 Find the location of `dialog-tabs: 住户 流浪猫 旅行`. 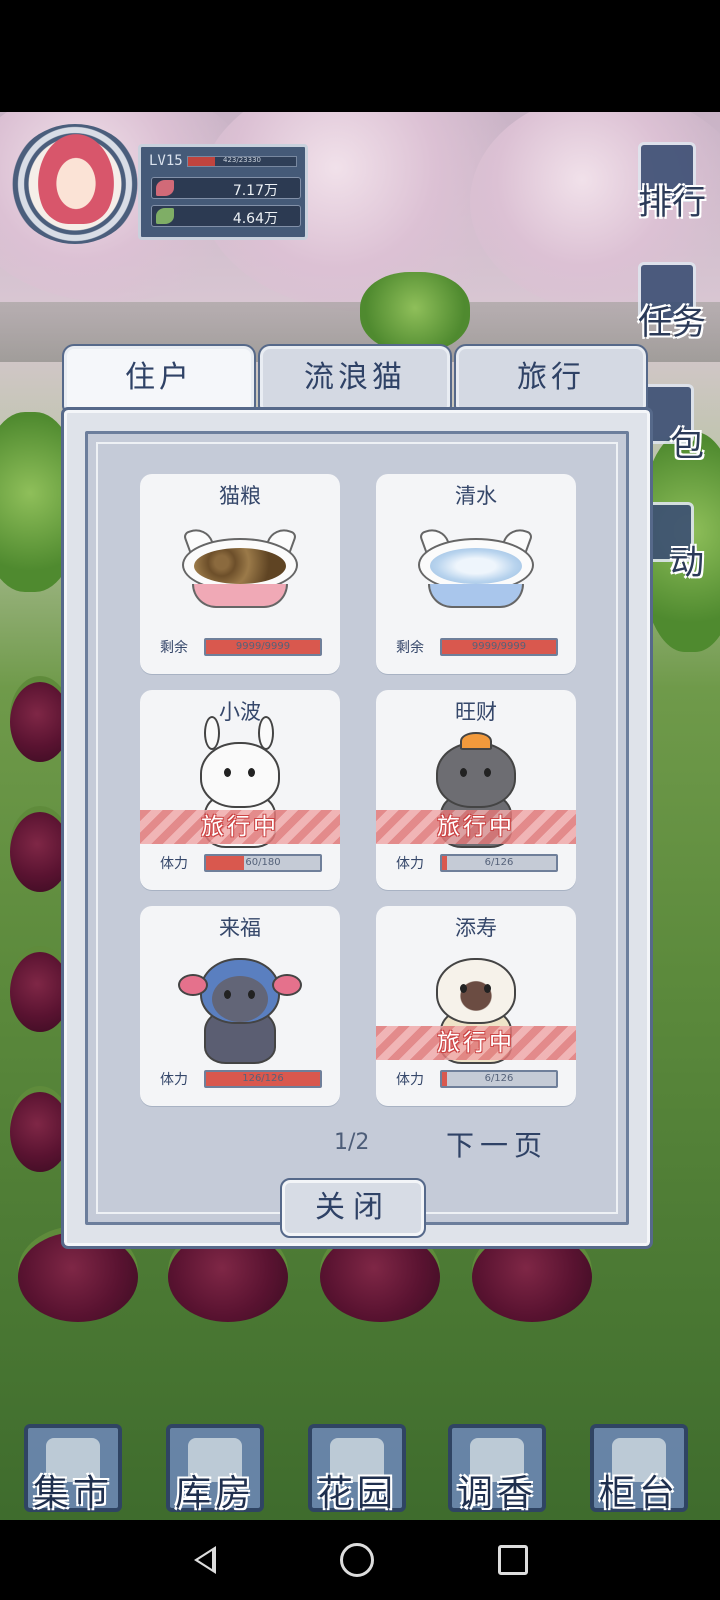

dialog-tabs: 住户 流浪猫 旅行 is located at coordinates (356, 378).